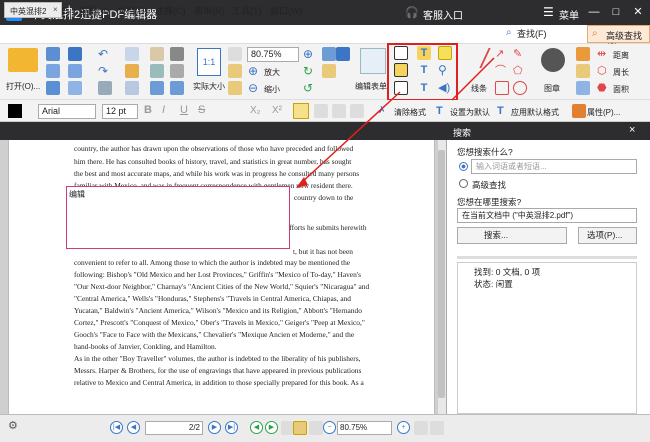 The width and height of the screenshot is (650, 442). What do you see at coordinates (470, 112) in the screenshot?
I see `set-default-button: 设置为默认` at bounding box center [470, 112].